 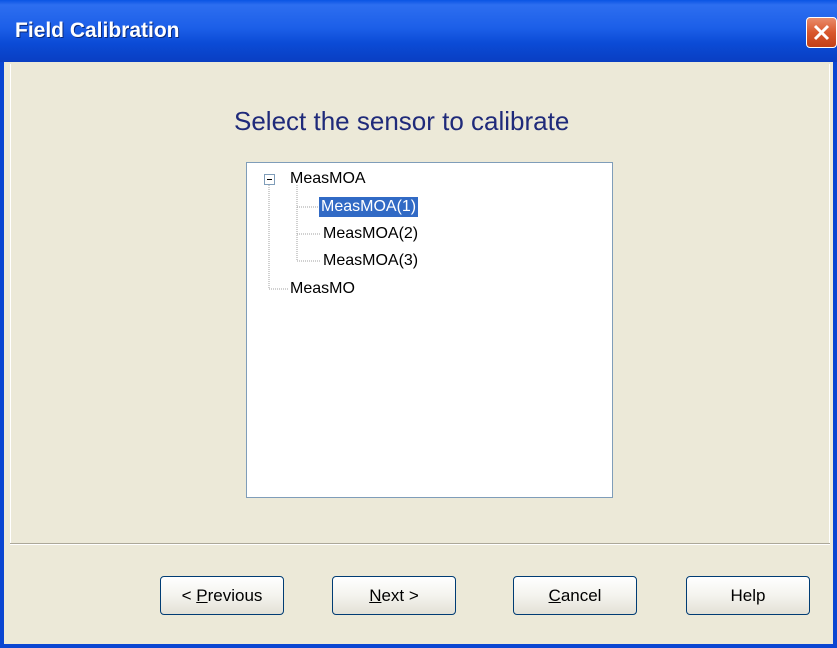 I want to click on window-frame-bottom, so click(x=418, y=646).